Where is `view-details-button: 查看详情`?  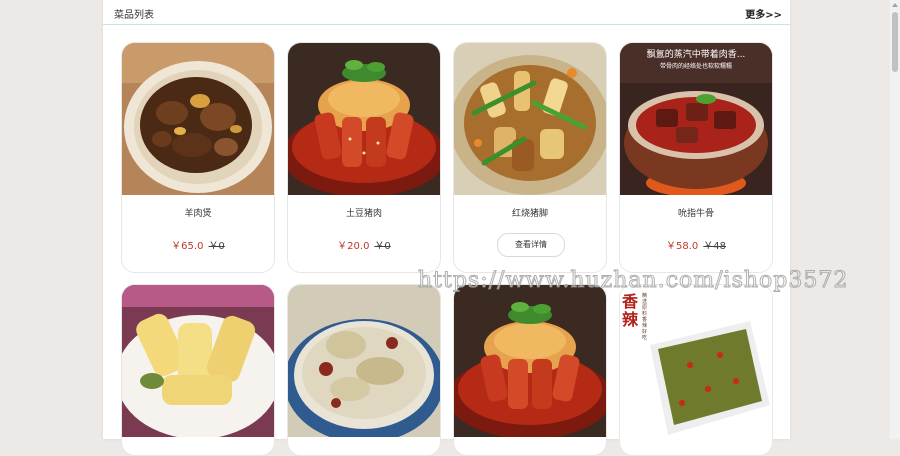 view-details-button: 查看详情 is located at coordinates (531, 245).